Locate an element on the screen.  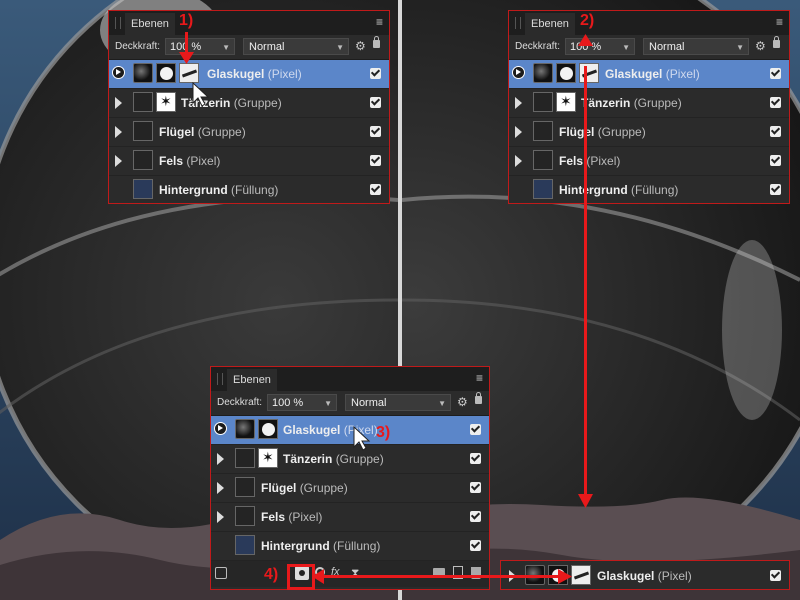
opacity-label: Deckkraft: is located at coordinates (138, 46).